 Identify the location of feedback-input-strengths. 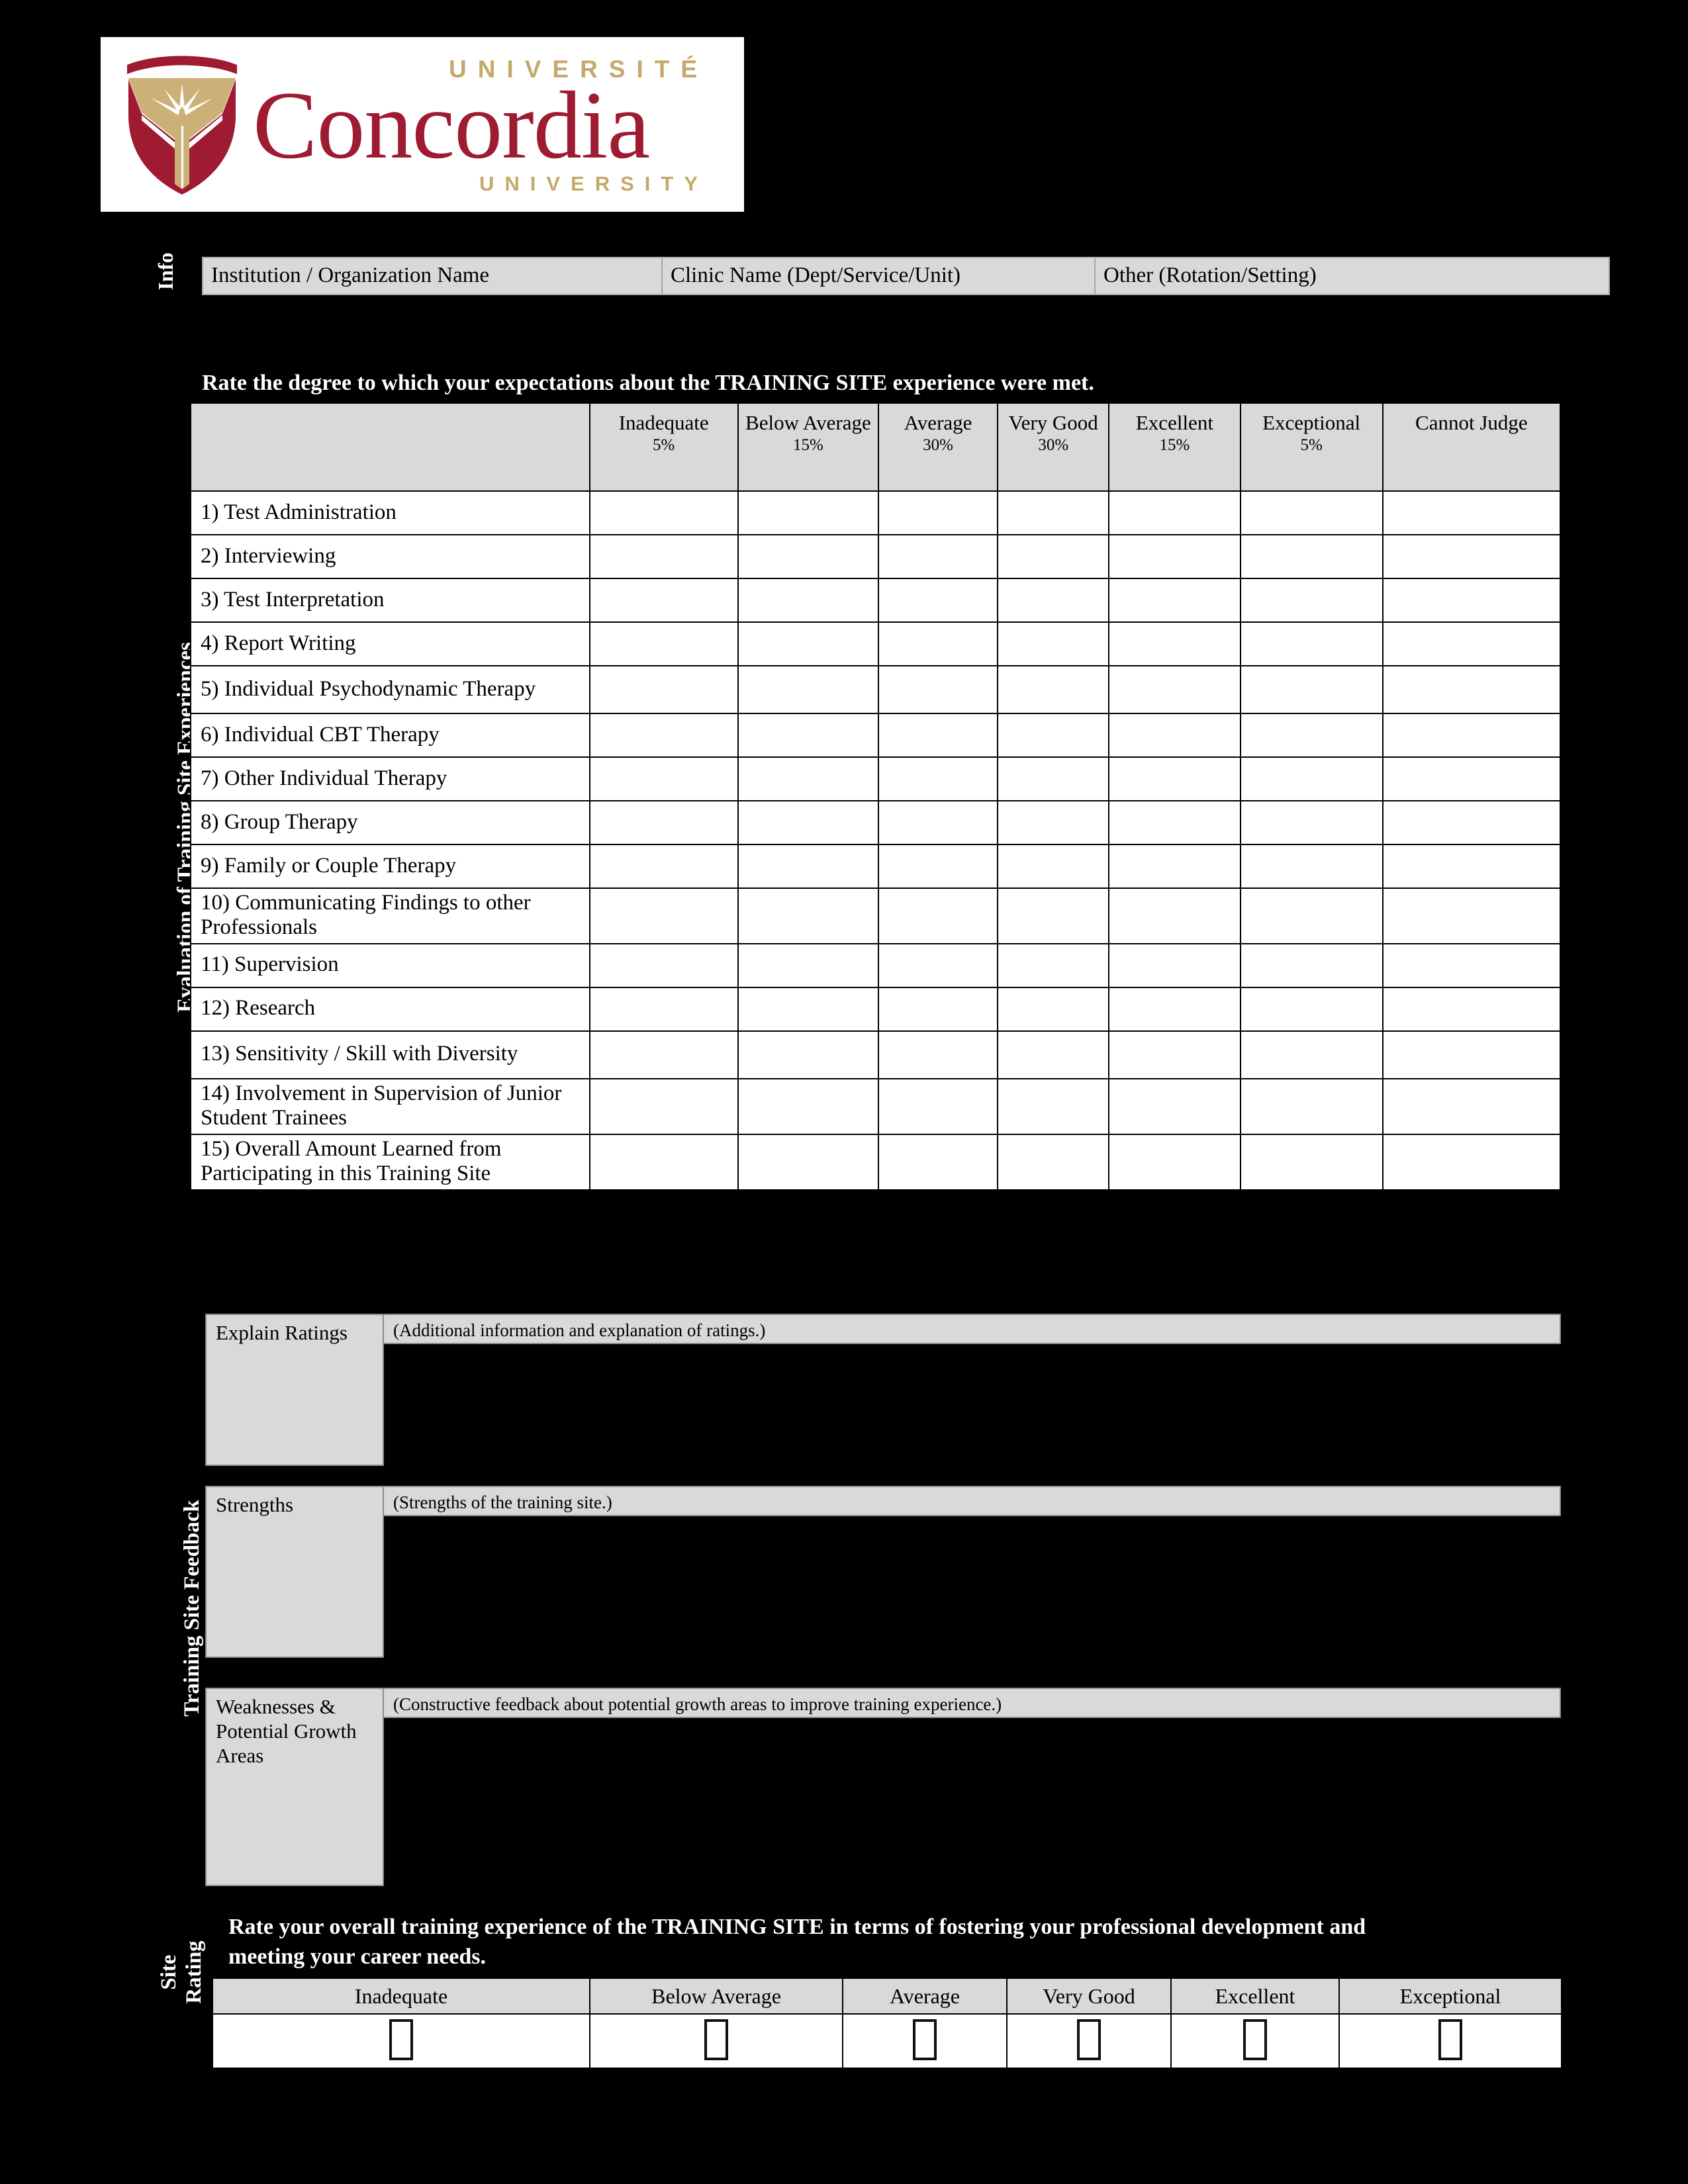
(972, 1587).